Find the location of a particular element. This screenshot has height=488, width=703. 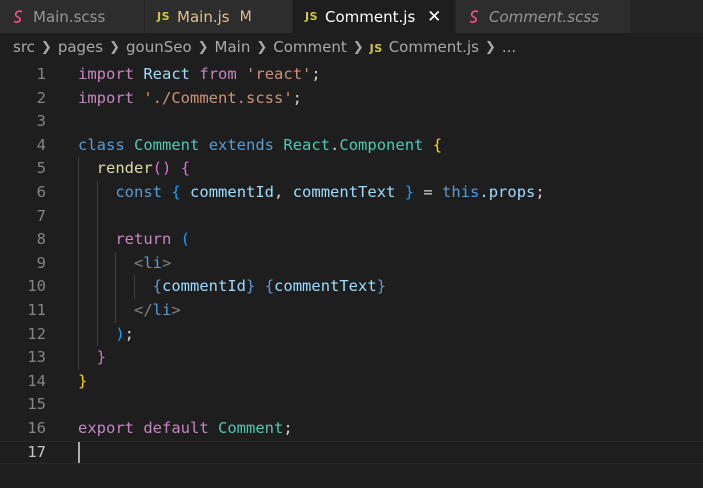

code-token: > is located at coordinates (167, 262).